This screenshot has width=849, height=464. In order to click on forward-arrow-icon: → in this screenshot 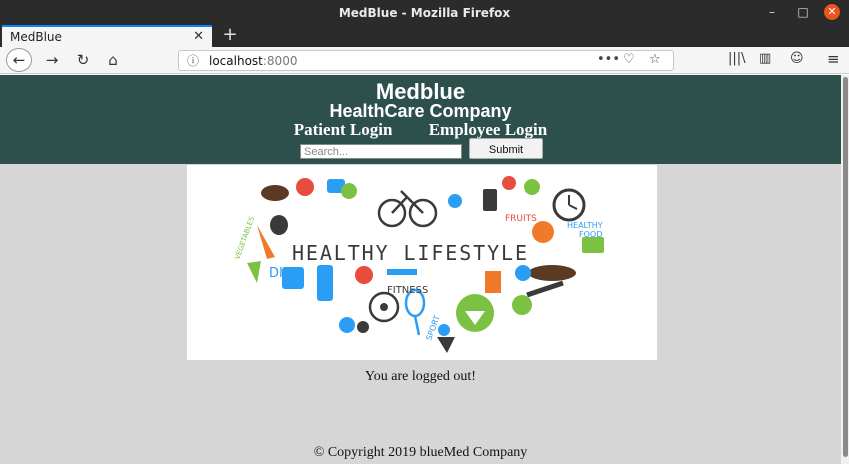, I will do `click(52, 60)`.